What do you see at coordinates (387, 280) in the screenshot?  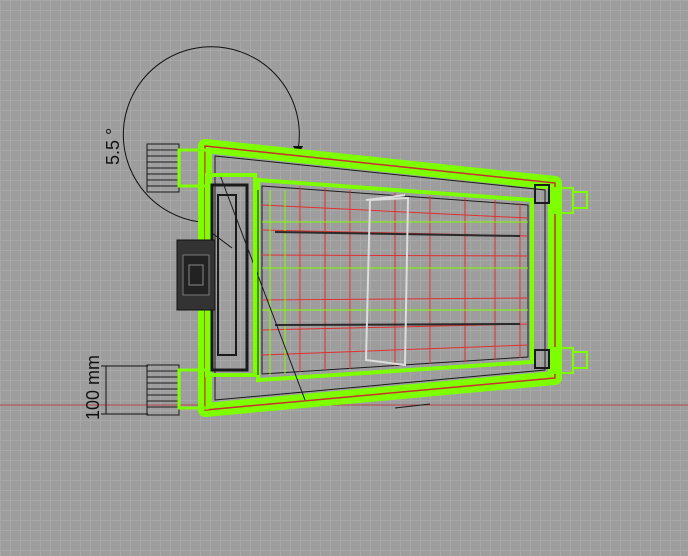 I see `basket-rail` at bounding box center [387, 280].